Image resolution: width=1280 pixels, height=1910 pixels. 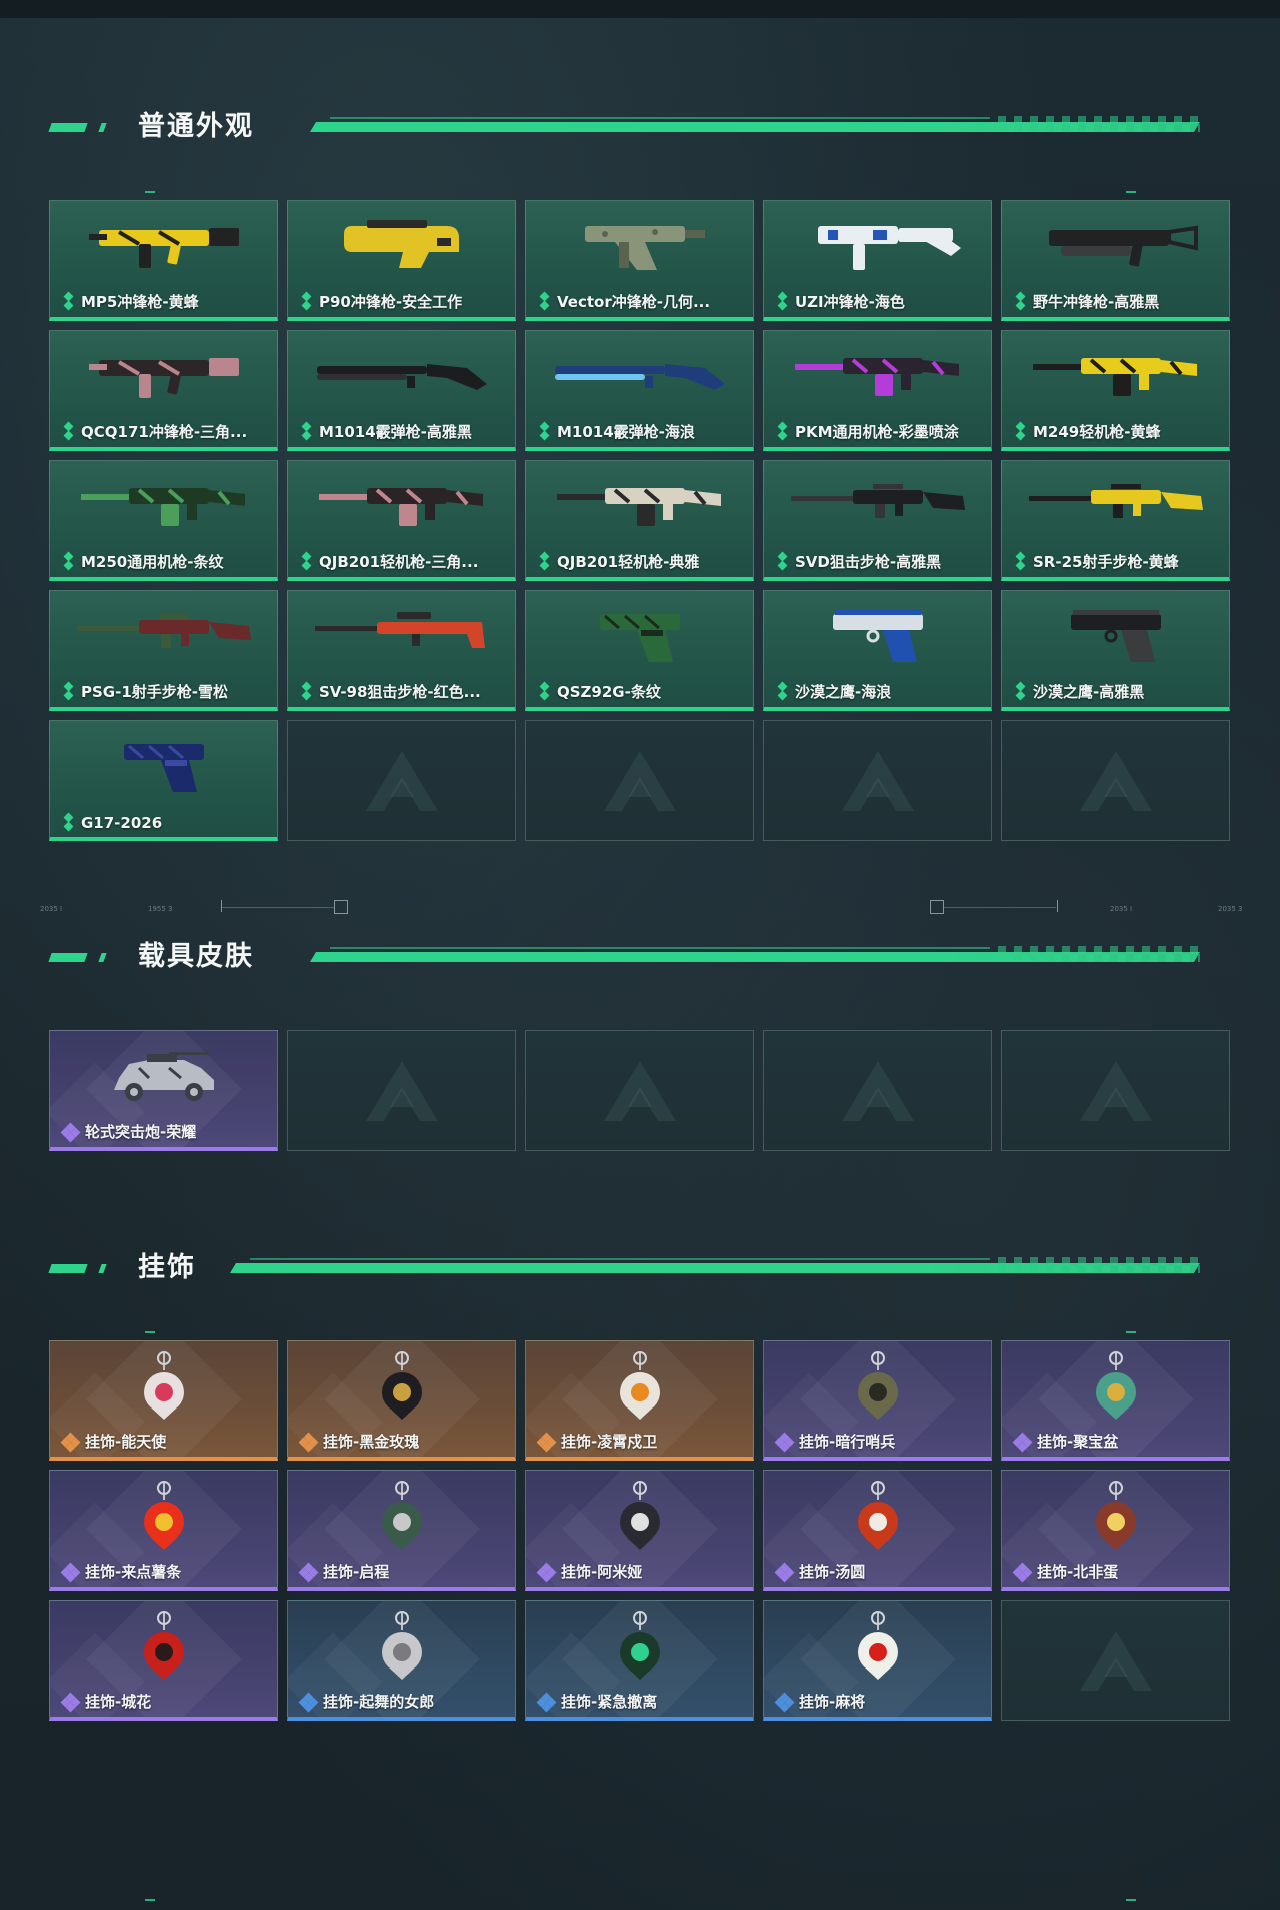 What do you see at coordinates (843, 692) in the screenshot?
I see `item-label: 沙漠之鹰-海浪` at bounding box center [843, 692].